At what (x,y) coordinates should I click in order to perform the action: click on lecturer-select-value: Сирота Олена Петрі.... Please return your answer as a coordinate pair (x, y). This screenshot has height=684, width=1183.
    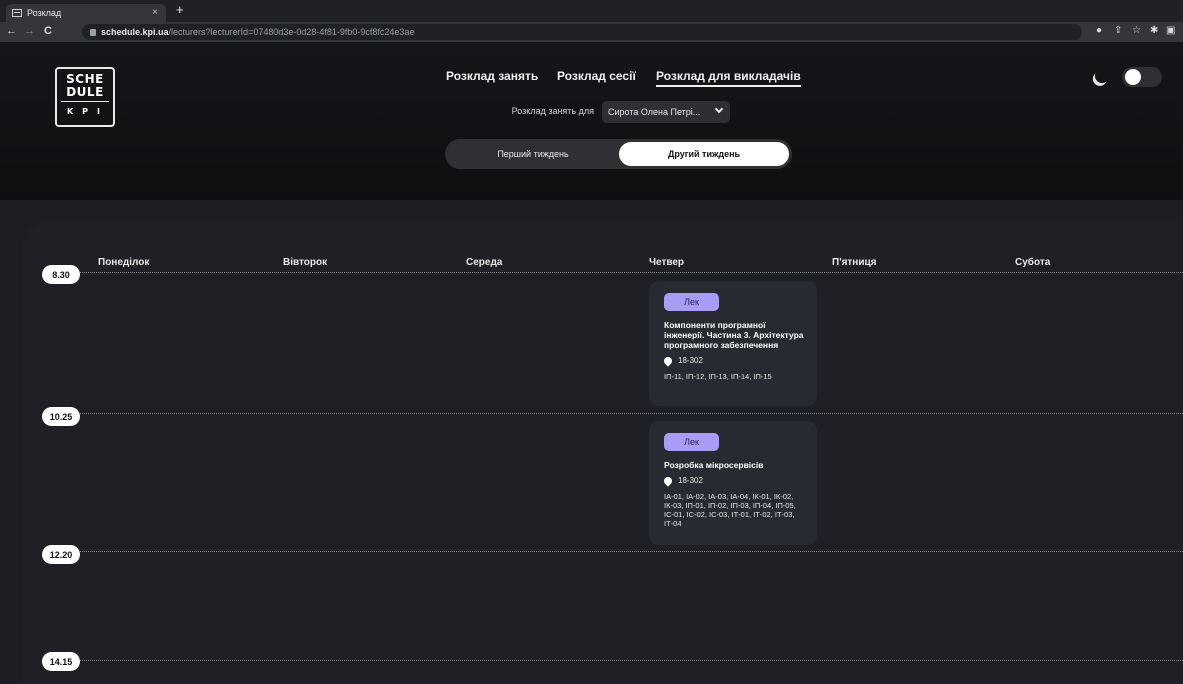
    Looking at the image, I should click on (654, 112).